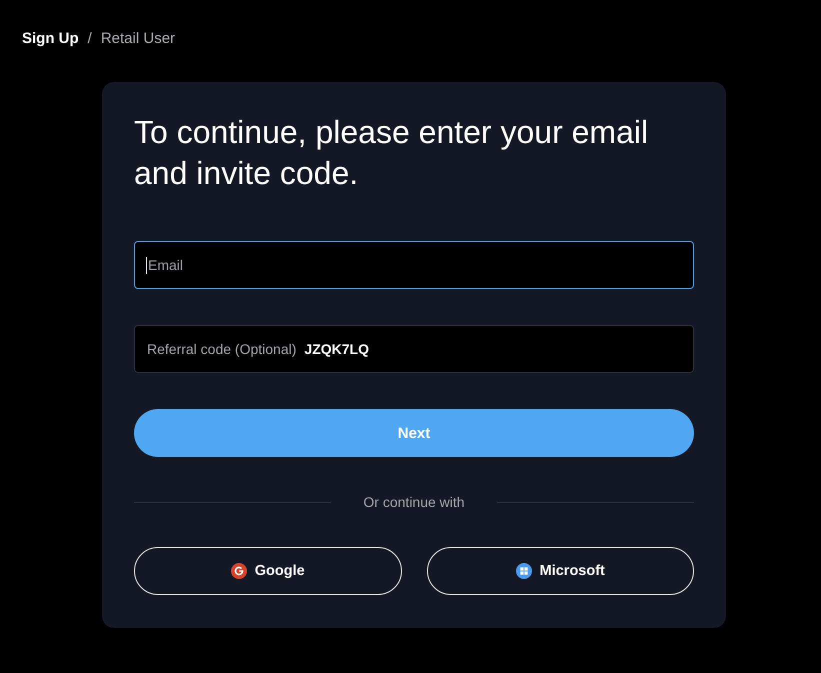 This screenshot has width=821, height=673. What do you see at coordinates (238, 571) in the screenshot?
I see `g-letter-icon` at bounding box center [238, 571].